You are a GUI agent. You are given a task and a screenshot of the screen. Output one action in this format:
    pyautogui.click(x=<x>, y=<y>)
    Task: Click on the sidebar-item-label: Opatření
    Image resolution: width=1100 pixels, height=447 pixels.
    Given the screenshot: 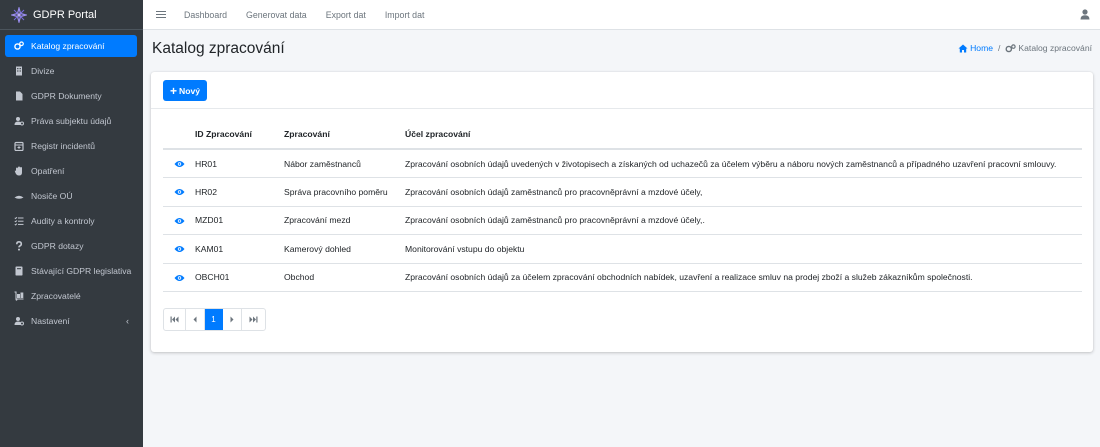 What is the action you would take?
    pyautogui.click(x=48, y=171)
    